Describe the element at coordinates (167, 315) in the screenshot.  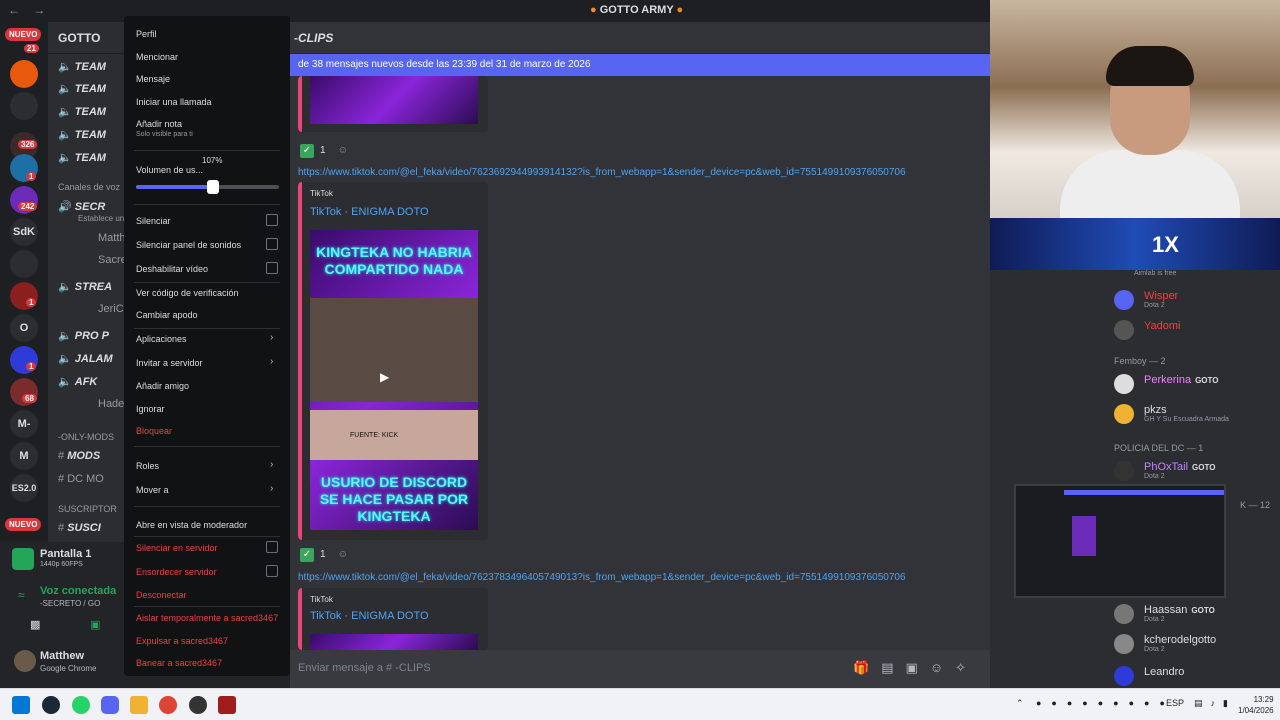
I see `menu-item-apodo: Cambiar apodo` at that location.